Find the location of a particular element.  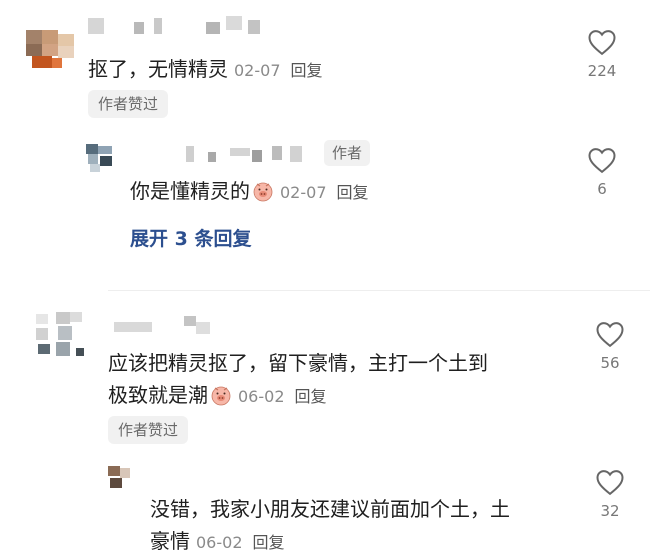

like-button: 224 is located at coordinates (602, 54).